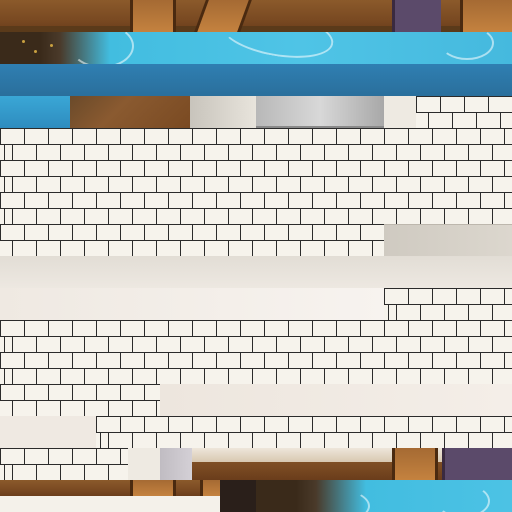 The width and height of the screenshot is (512, 512). Describe the element at coordinates (448, 240) in the screenshot. I see `stone-slab` at that location.